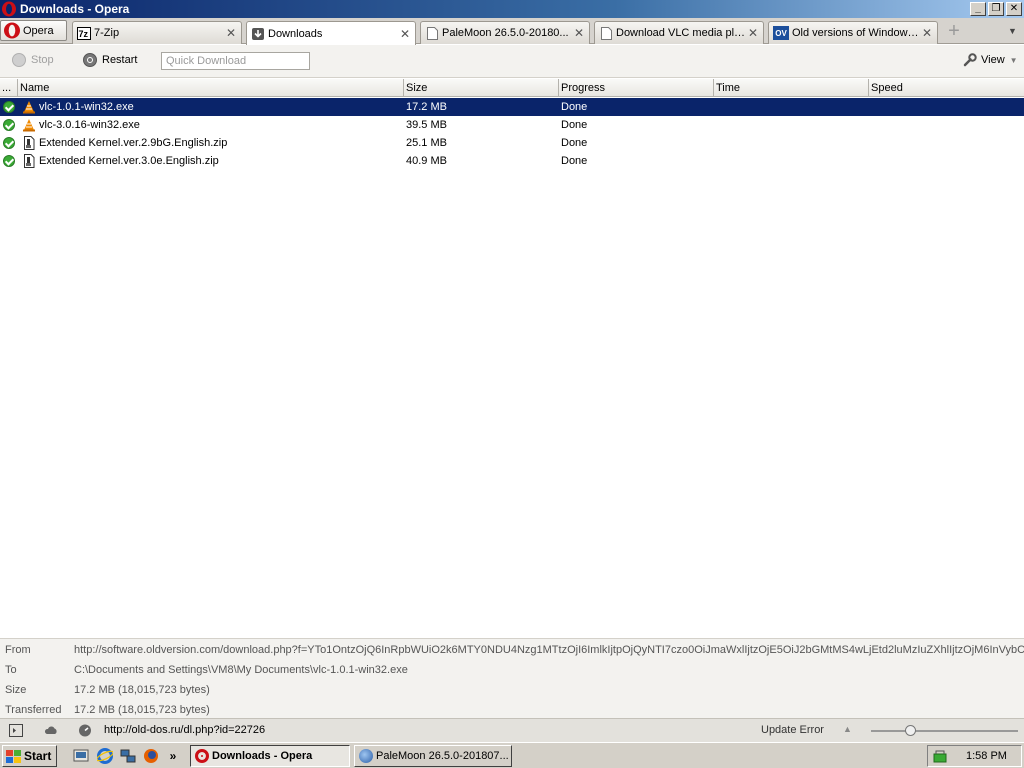 The height and width of the screenshot is (768, 1024). What do you see at coordinates (89, 125) in the screenshot?
I see `file-name: vlc-3.0.16-win32.exe` at bounding box center [89, 125].